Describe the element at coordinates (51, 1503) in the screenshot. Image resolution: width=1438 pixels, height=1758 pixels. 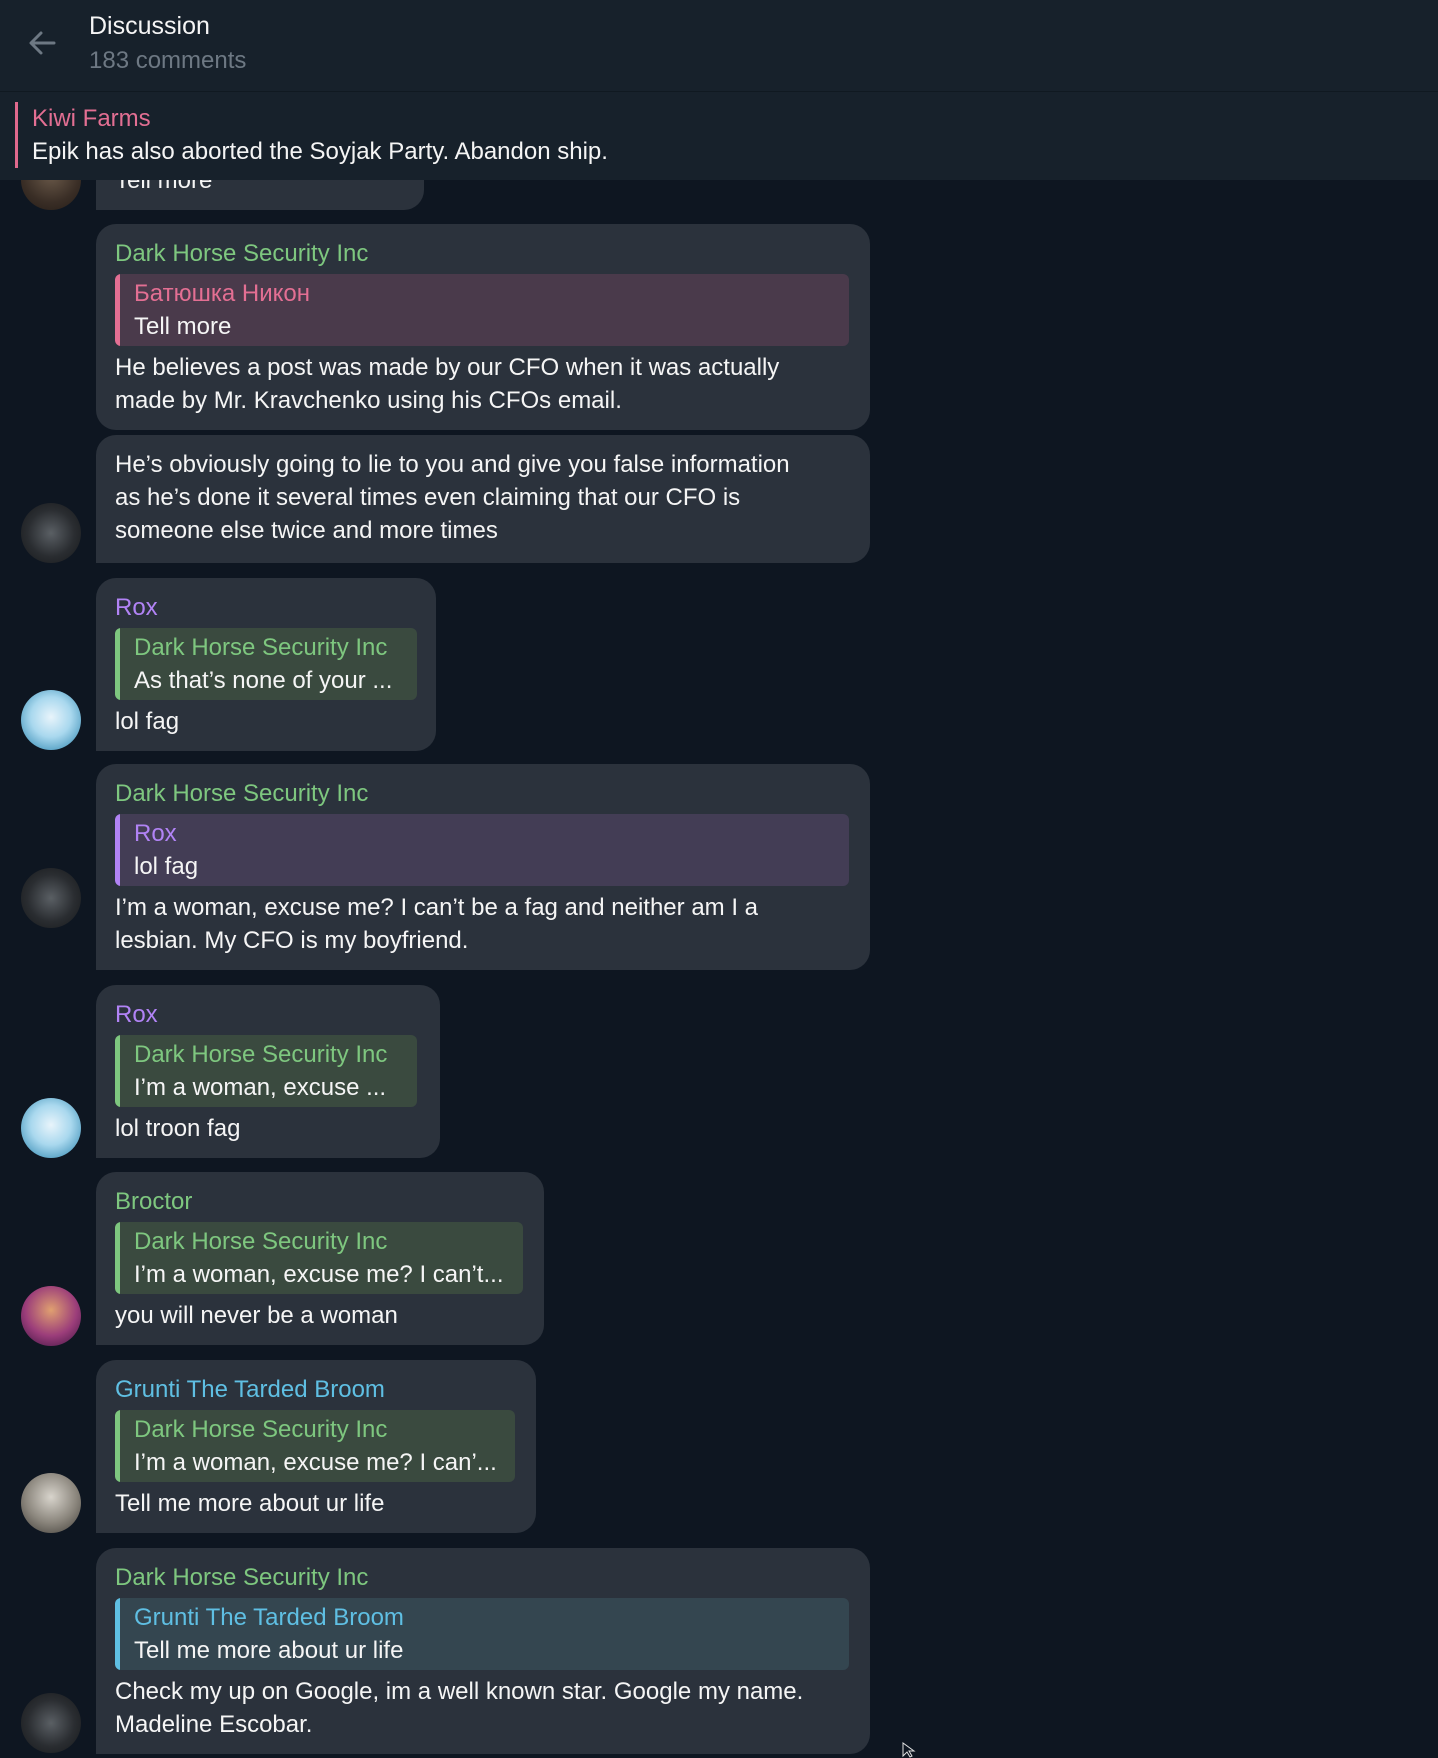
I see `avatar-grunti` at that location.